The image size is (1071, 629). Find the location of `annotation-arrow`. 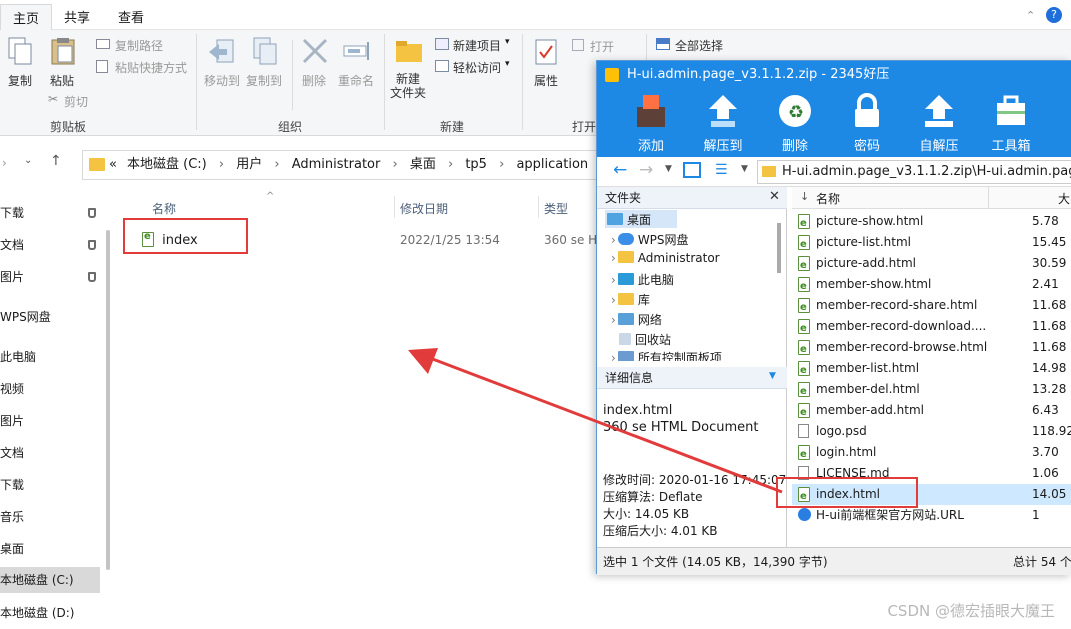

annotation-arrow is located at coordinates (595, 421).